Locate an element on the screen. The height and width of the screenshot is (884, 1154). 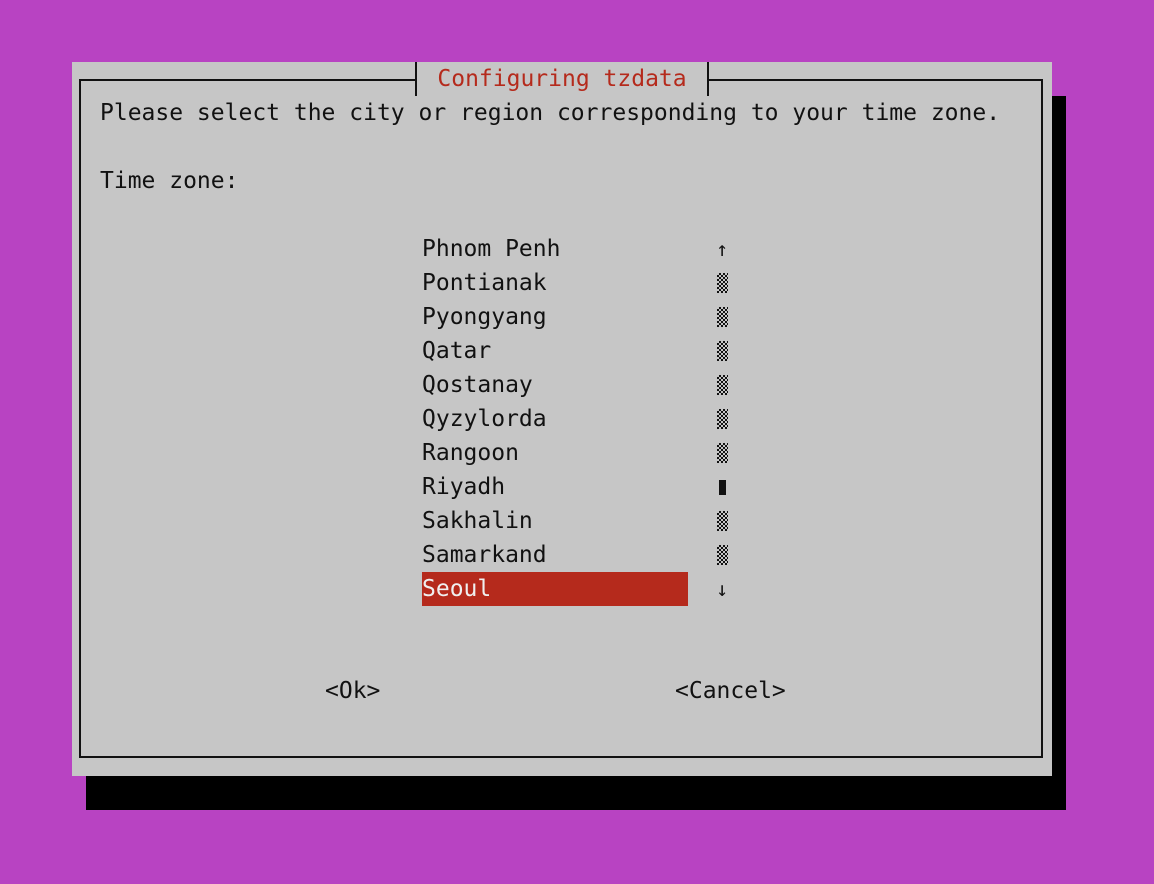
list-item: Phnom Penh ↑ is located at coordinates (582, 249).